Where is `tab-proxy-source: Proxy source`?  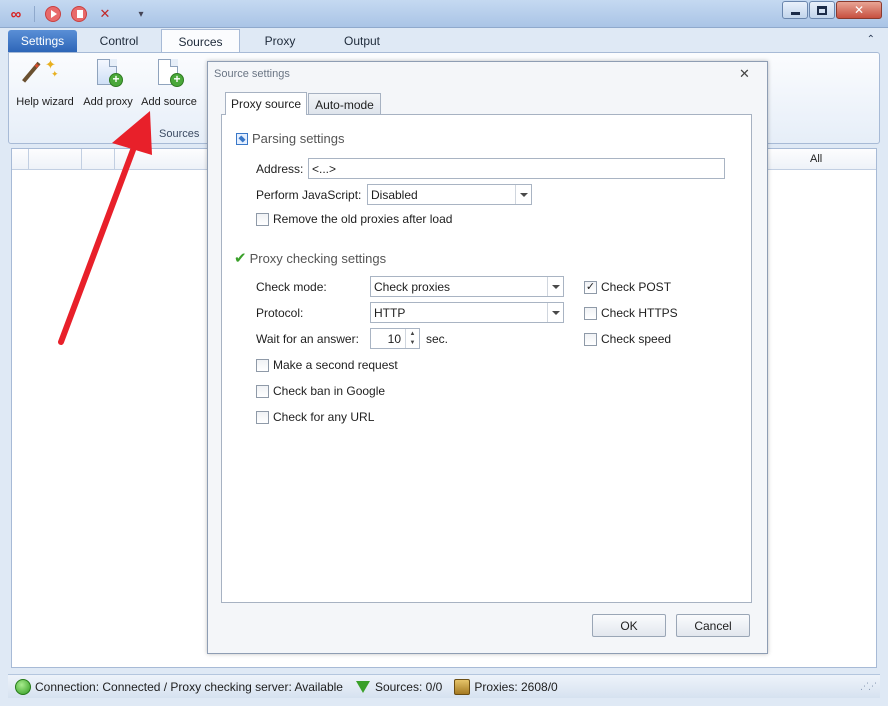 tab-proxy-source: Proxy source is located at coordinates (266, 103).